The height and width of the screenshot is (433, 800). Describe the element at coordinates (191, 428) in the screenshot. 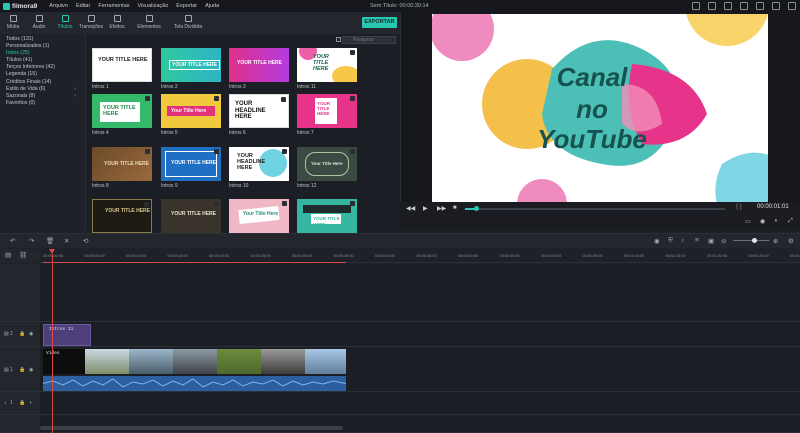

I see `timeline-scrollbar` at that location.